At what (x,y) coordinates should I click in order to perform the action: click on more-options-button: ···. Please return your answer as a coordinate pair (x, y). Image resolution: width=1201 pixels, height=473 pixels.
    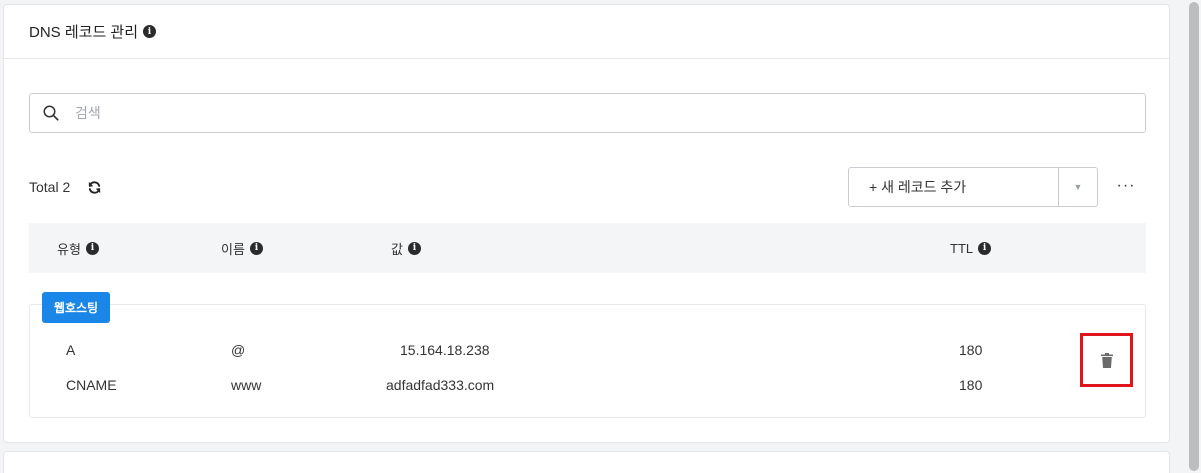
    Looking at the image, I should click on (1126, 186).